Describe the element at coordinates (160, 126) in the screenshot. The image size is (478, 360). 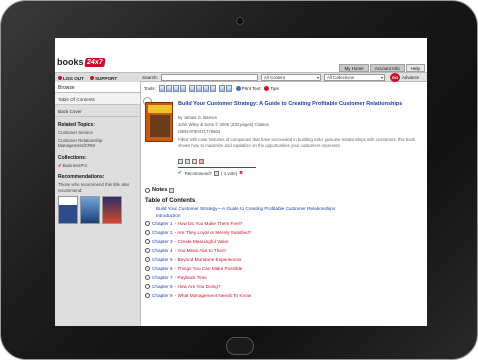
I see `book-cover-figure` at that location.